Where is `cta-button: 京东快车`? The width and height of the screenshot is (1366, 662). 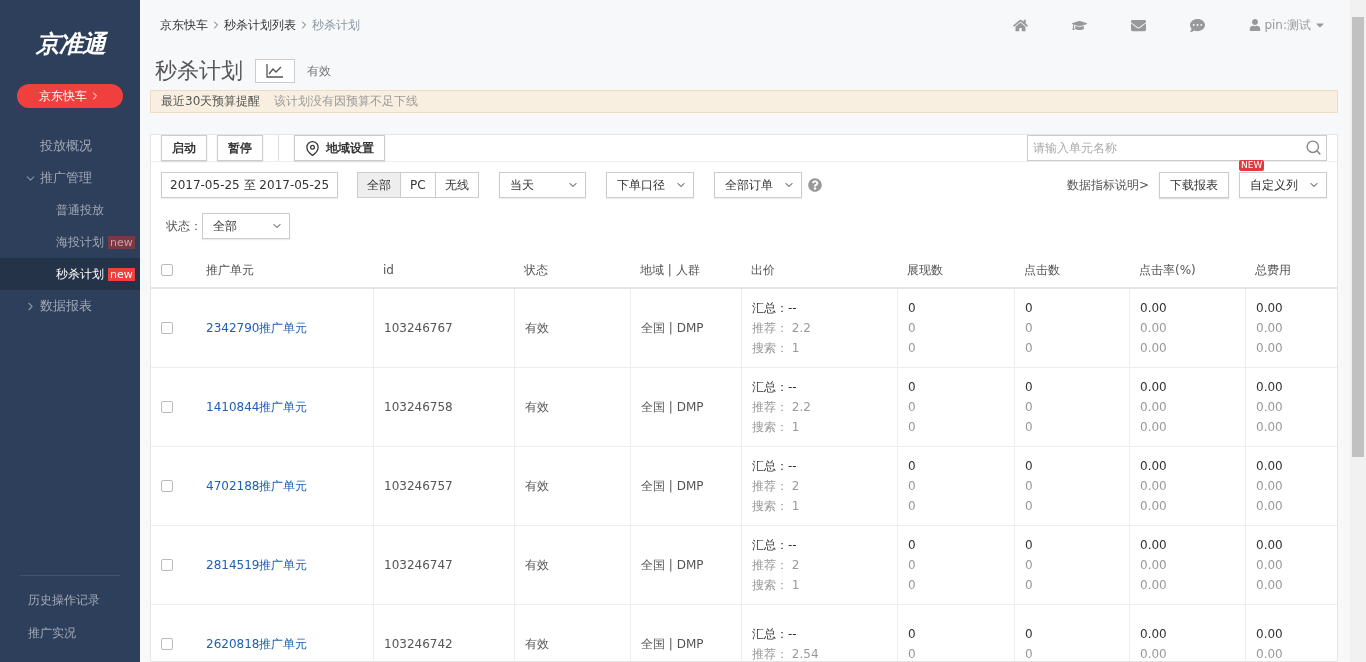
cta-button: 京东快车 is located at coordinates (70, 96).